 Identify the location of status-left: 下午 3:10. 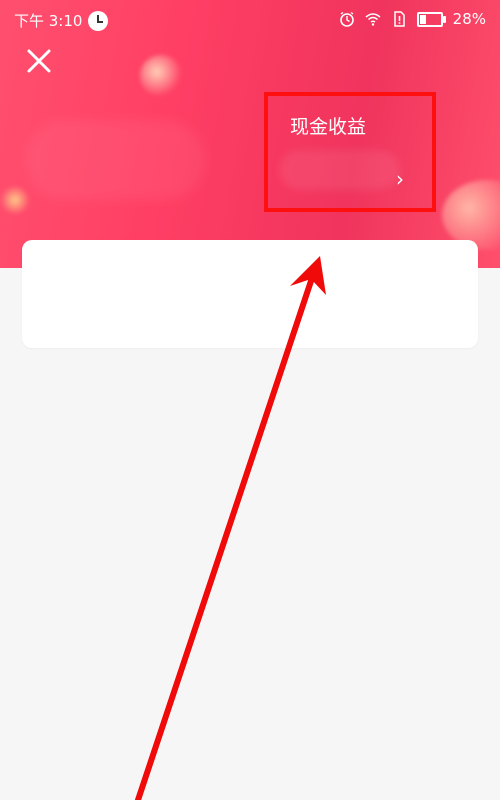
(61, 20).